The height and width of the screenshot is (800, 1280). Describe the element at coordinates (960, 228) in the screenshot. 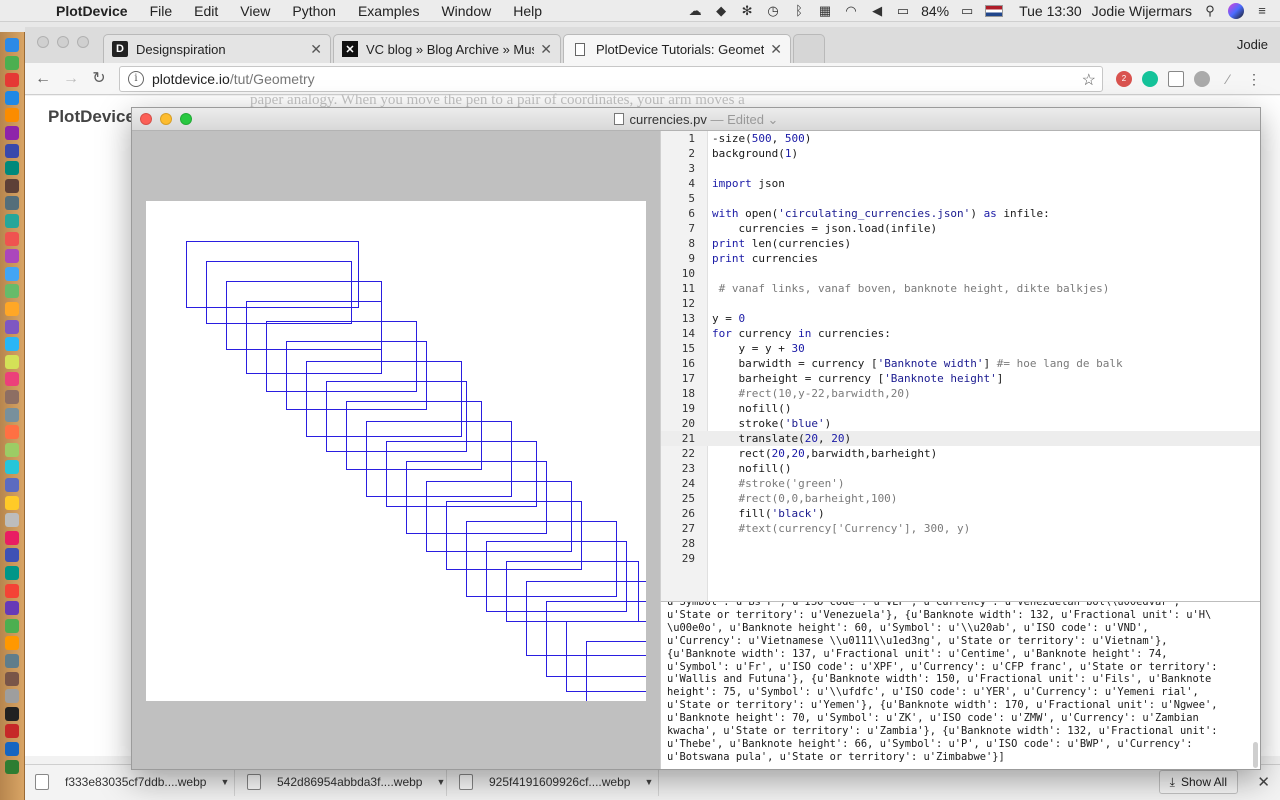

I see `code-line: 7 currencies = json.load(infile)` at that location.